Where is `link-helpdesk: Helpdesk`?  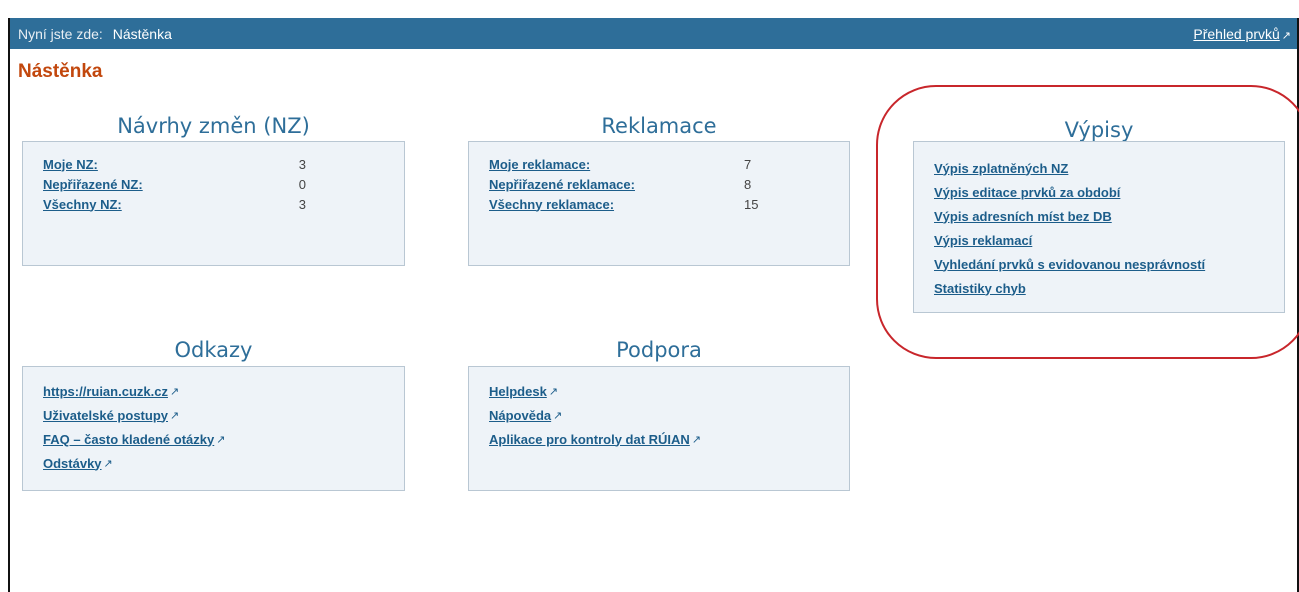
link-helpdesk: Helpdesk is located at coordinates (518, 391).